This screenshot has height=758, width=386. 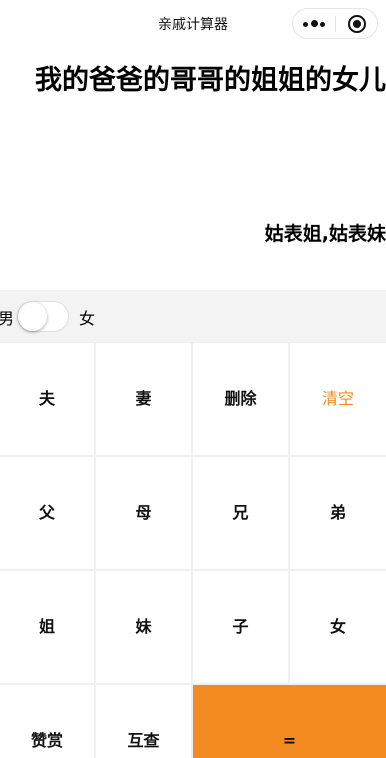 I want to click on key-younger-sister: 妹, so click(x=143, y=627).